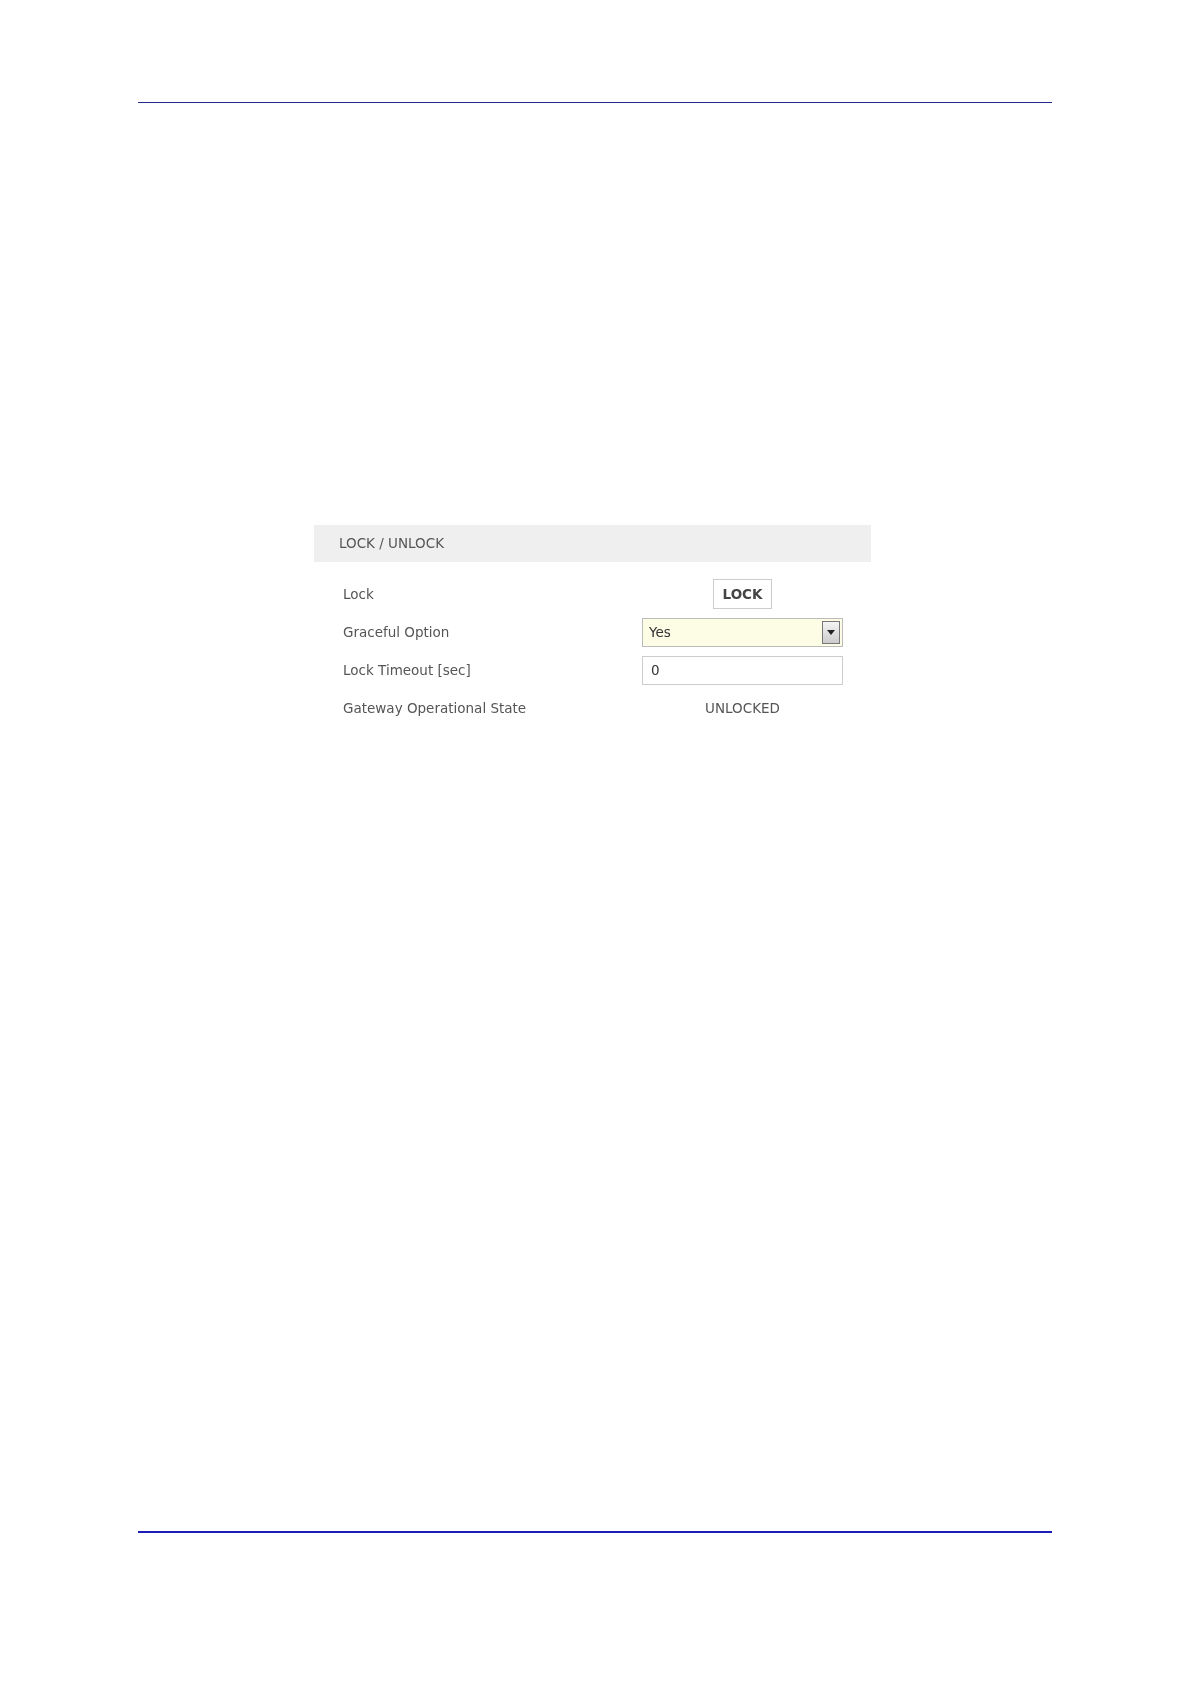  Describe the element at coordinates (742, 670) in the screenshot. I see `input-field: 0` at that location.